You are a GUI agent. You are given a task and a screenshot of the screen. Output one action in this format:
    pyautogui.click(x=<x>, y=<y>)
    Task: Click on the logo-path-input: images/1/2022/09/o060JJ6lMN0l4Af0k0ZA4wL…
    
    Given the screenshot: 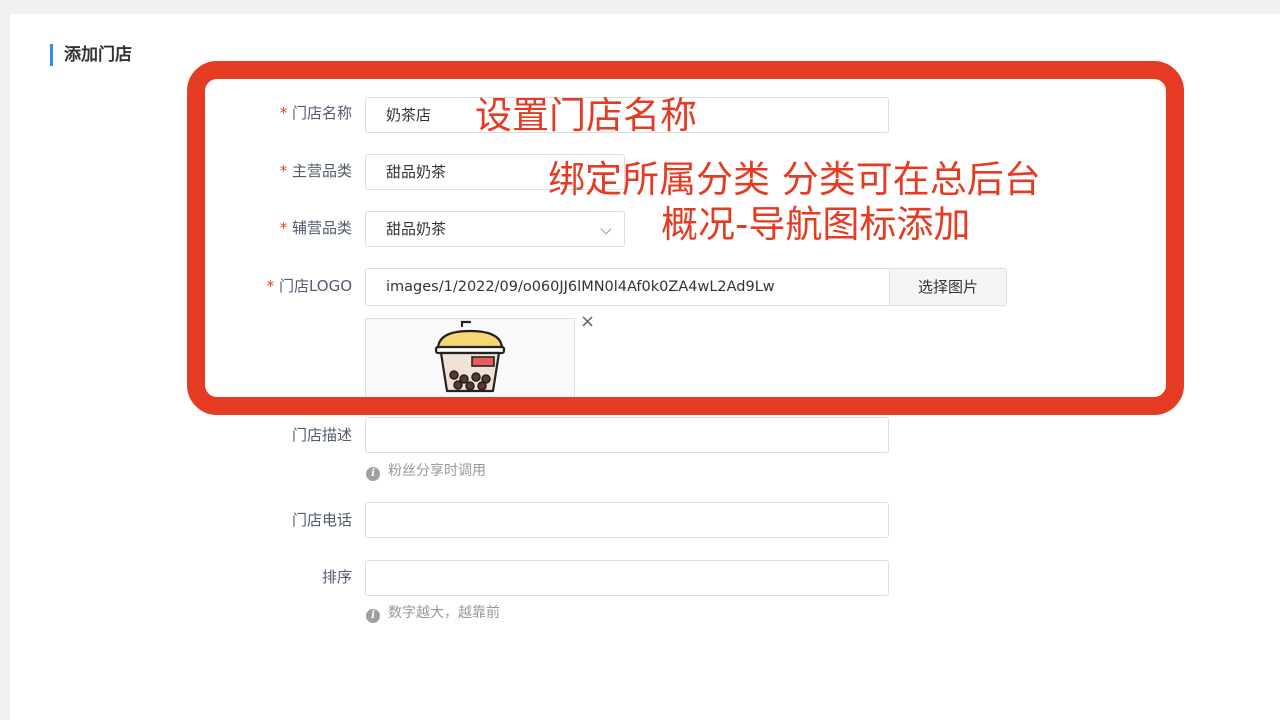 What is the action you would take?
    pyautogui.click(x=627, y=287)
    